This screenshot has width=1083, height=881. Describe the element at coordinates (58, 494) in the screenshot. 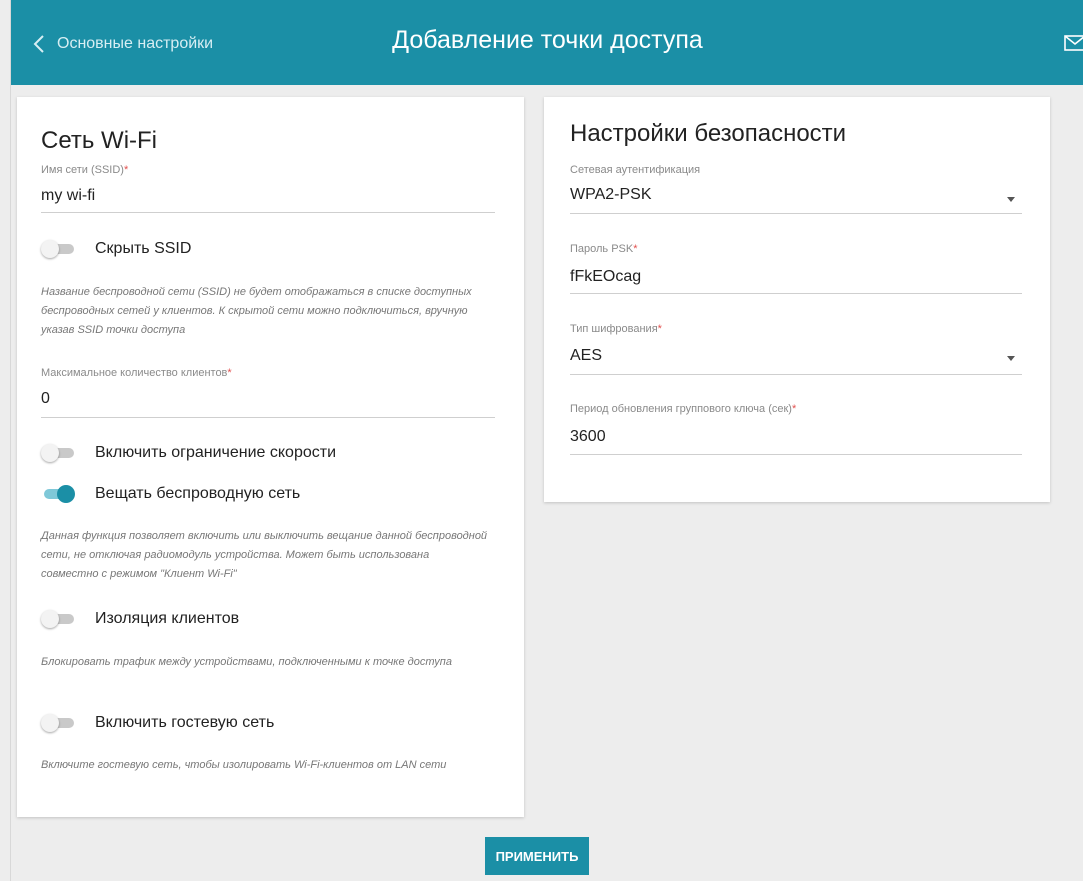

I see `broadcast-toggle` at that location.